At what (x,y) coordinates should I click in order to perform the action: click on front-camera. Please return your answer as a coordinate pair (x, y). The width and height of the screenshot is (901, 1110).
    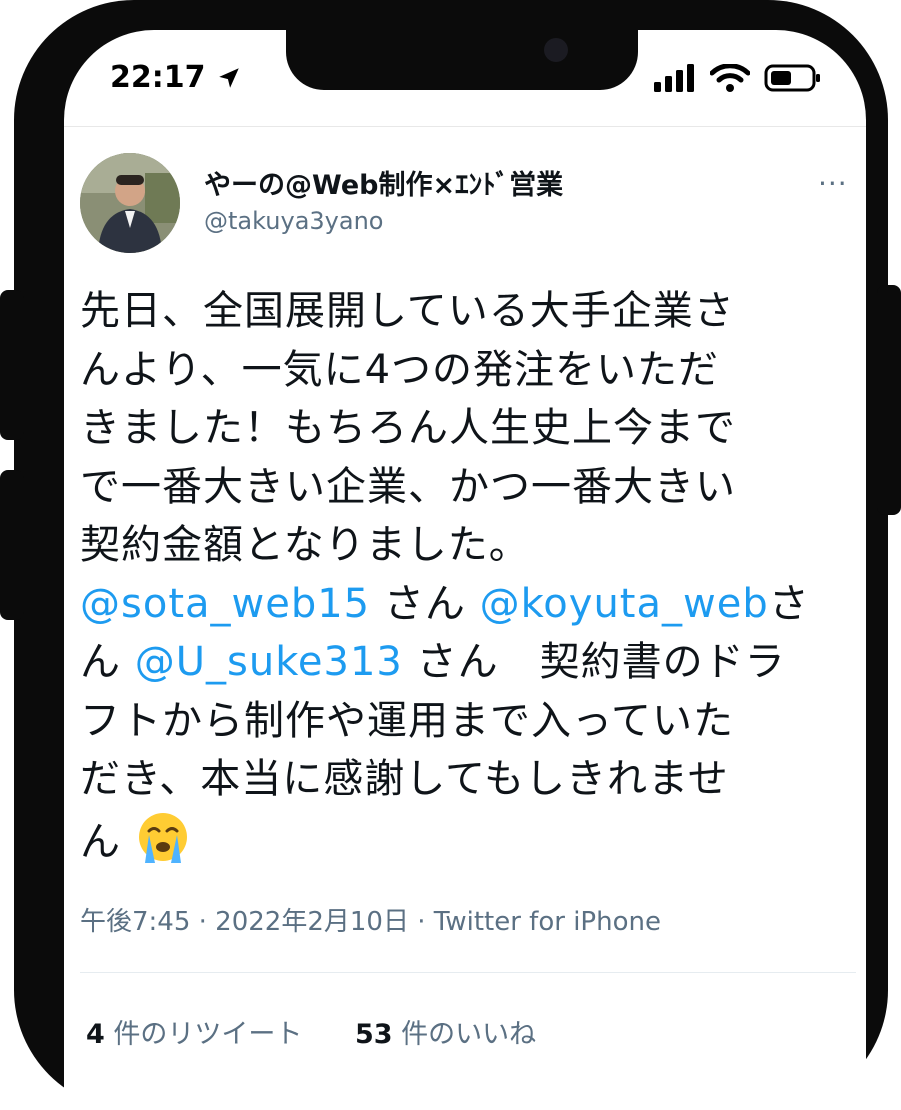
    Looking at the image, I should click on (556, 50).